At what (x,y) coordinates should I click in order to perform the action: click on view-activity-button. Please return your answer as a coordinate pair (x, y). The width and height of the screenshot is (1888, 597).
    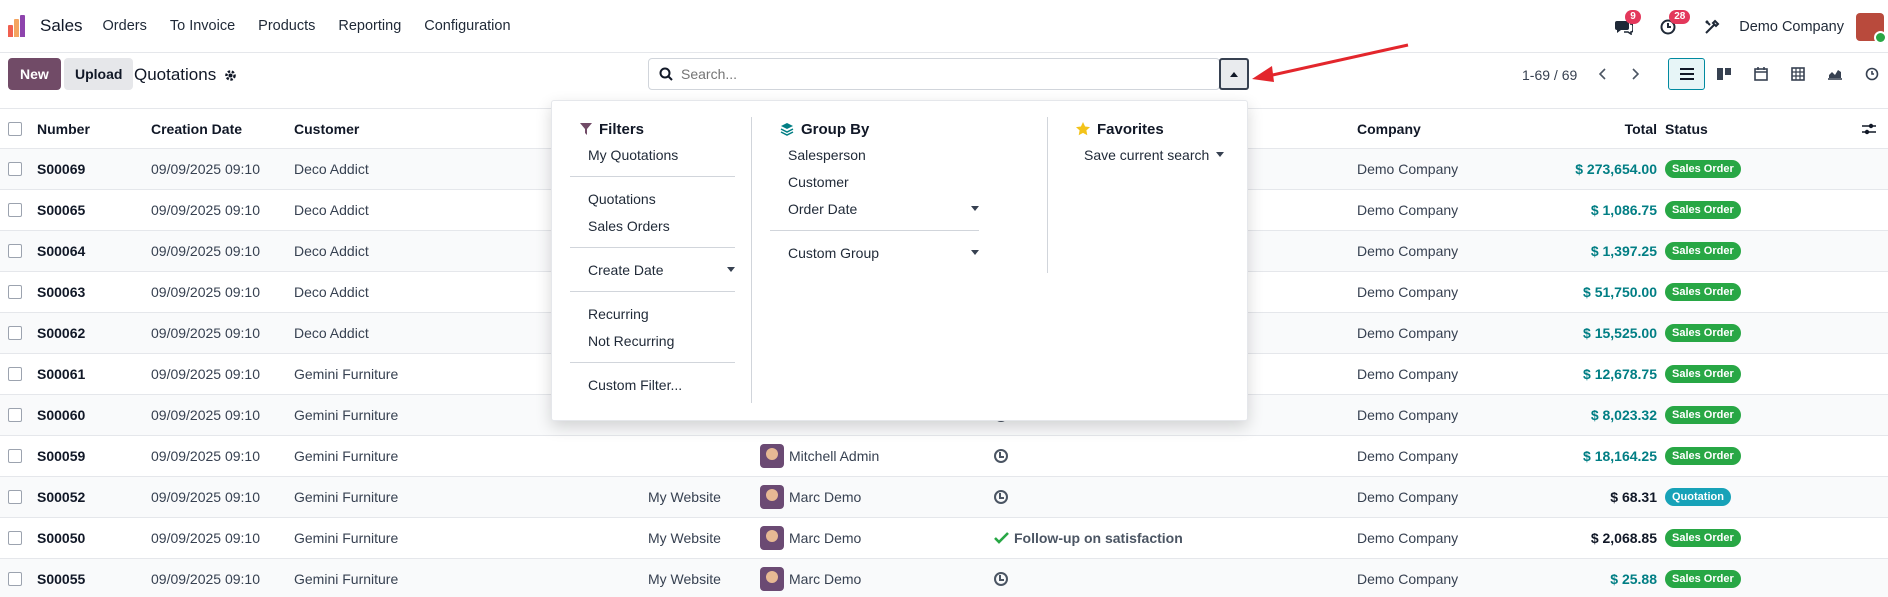
    Looking at the image, I should click on (1870, 74).